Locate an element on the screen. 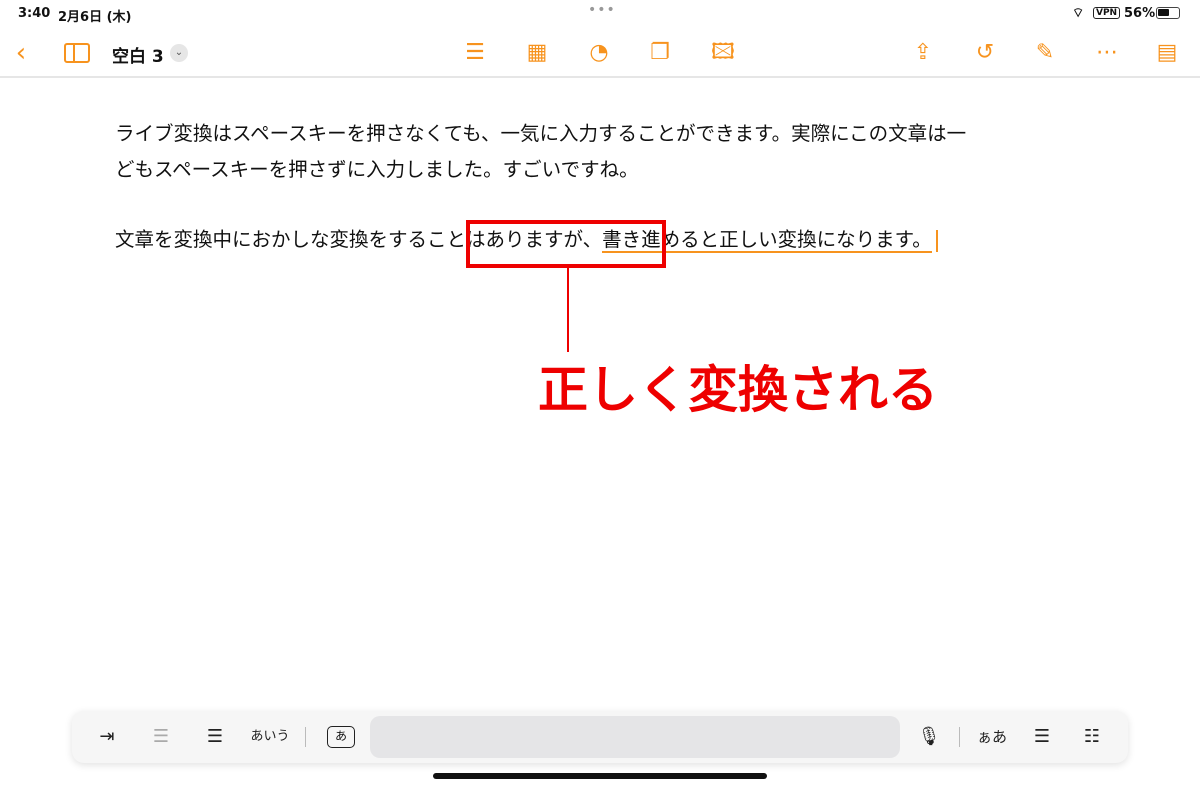 This screenshot has height=788, width=1200. chevron-down-icon: ⌄ is located at coordinates (179, 53).